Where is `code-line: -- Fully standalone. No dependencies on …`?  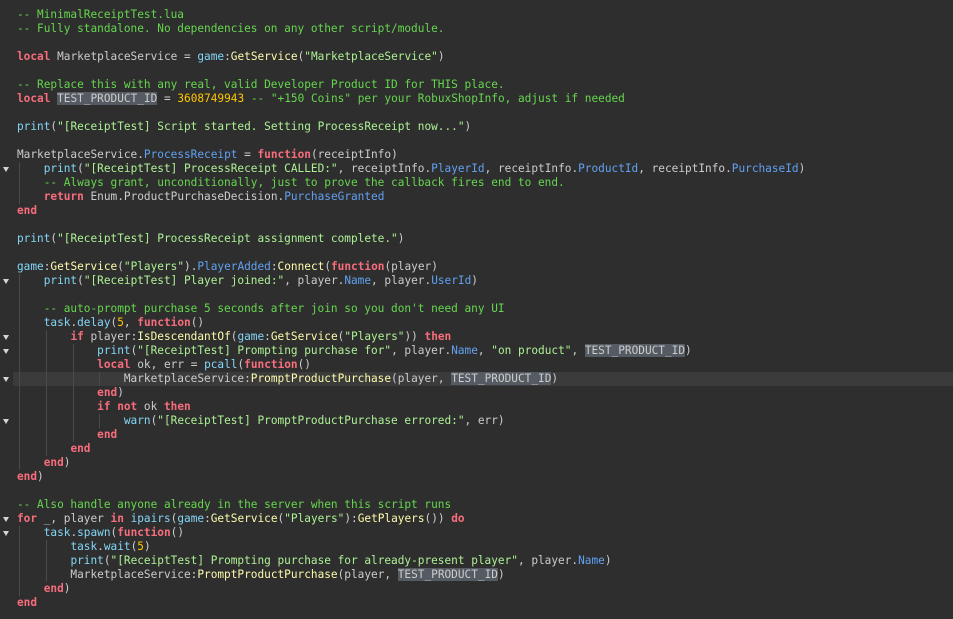 code-line: -- Fully standalone. No dependencies on … is located at coordinates (483, 29).